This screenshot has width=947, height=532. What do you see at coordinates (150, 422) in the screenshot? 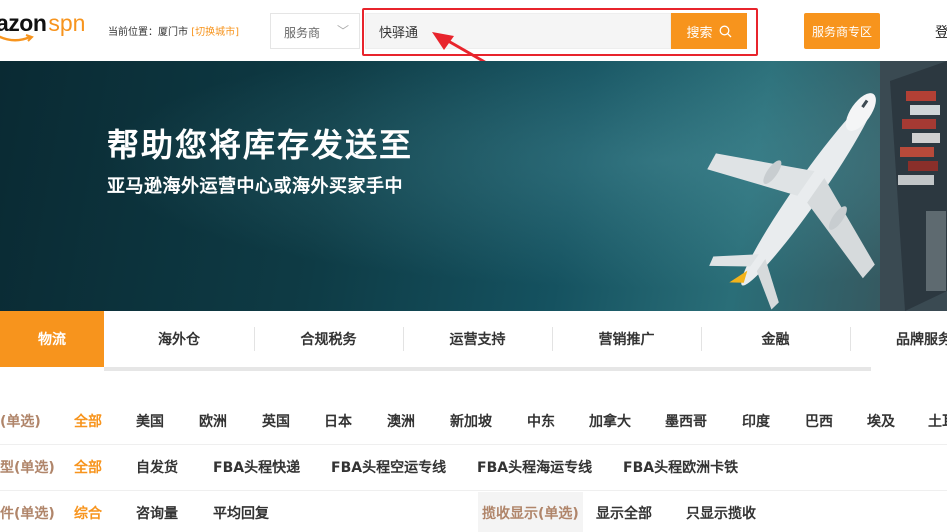
I see `region-option: 美国` at bounding box center [150, 422].